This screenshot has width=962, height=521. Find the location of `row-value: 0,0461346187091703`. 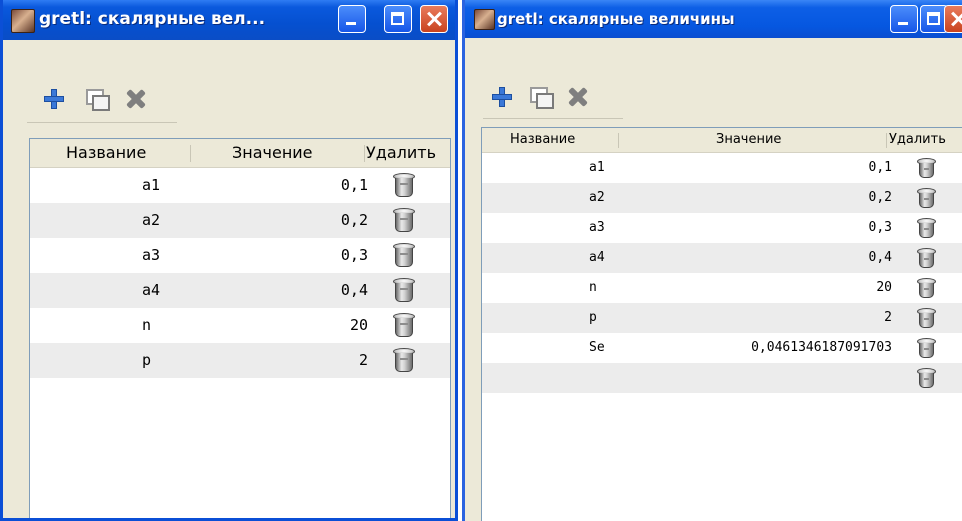

row-value: 0,0461346187091703 is located at coordinates (821, 347).